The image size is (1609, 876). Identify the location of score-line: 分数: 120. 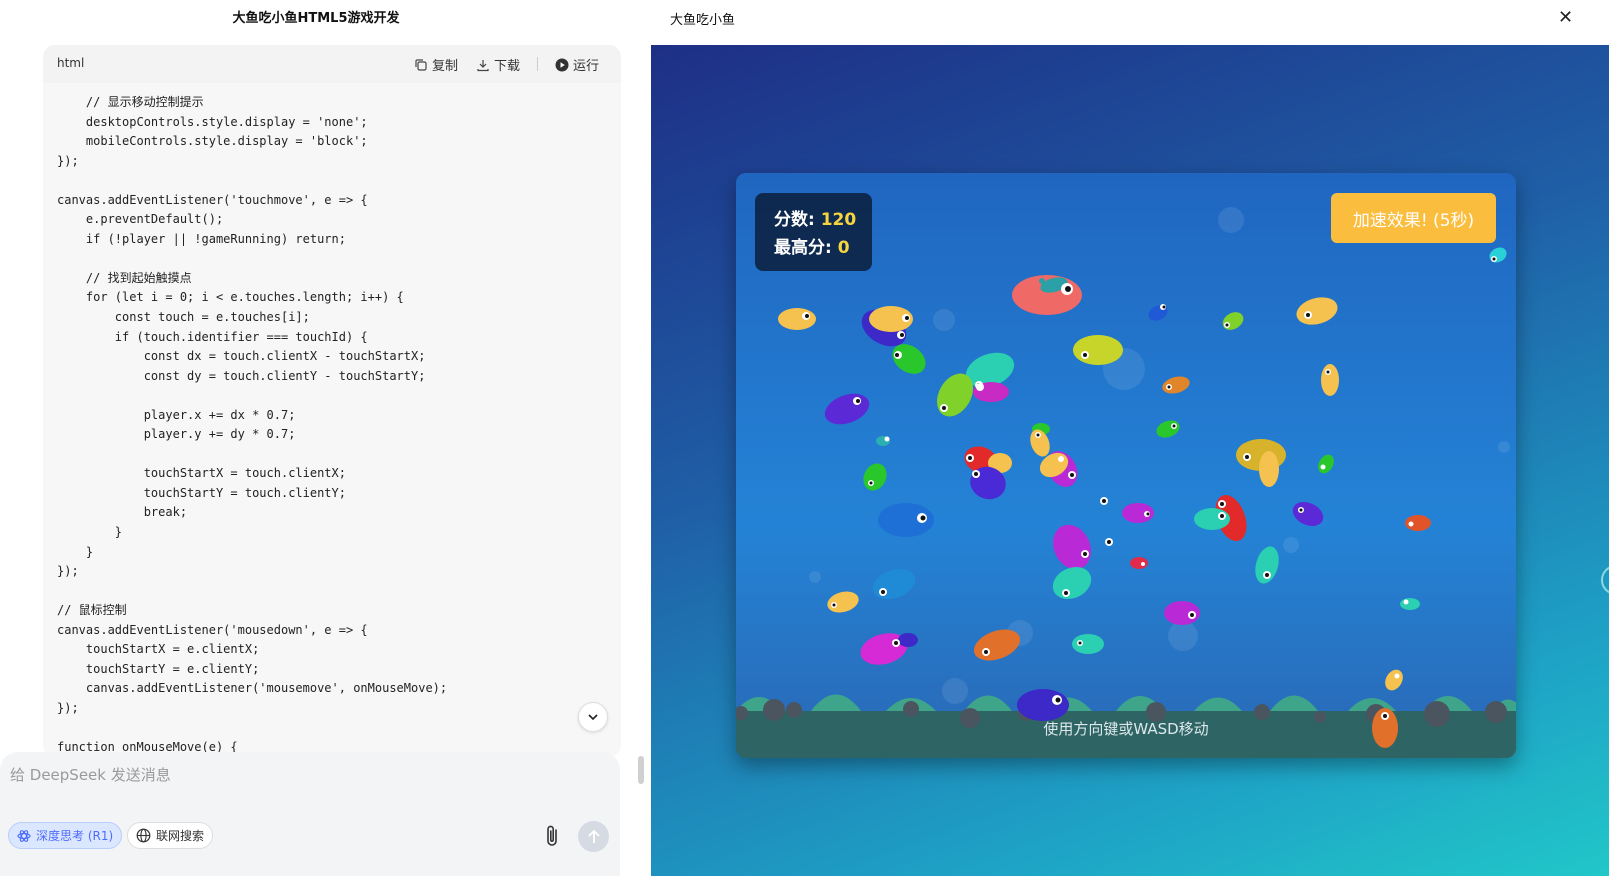
(823, 220).